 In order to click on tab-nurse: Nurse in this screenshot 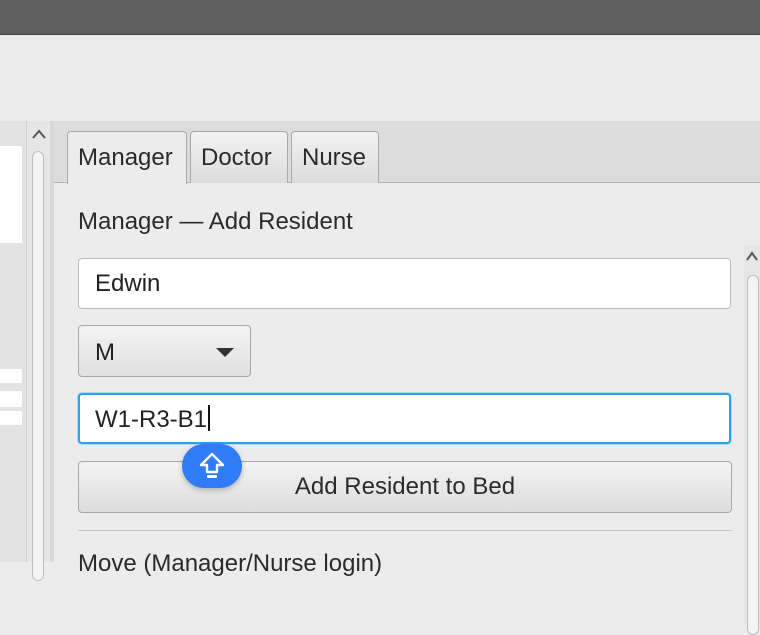, I will do `click(335, 157)`.